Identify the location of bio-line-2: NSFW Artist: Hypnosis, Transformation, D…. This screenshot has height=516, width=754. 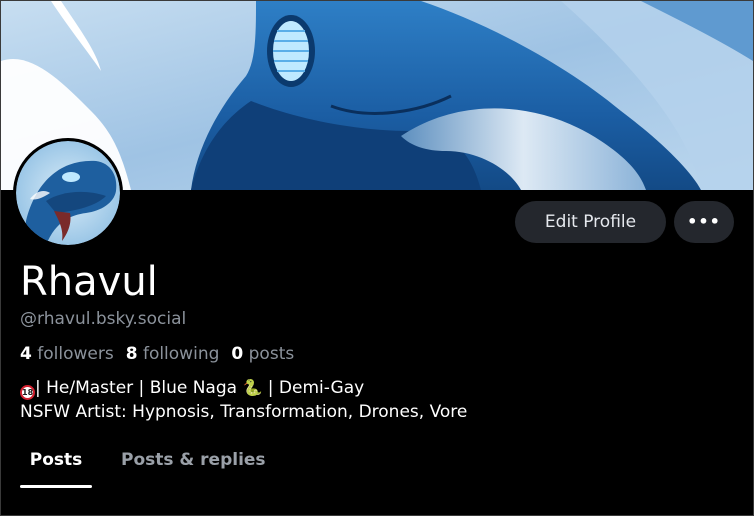
(244, 412).